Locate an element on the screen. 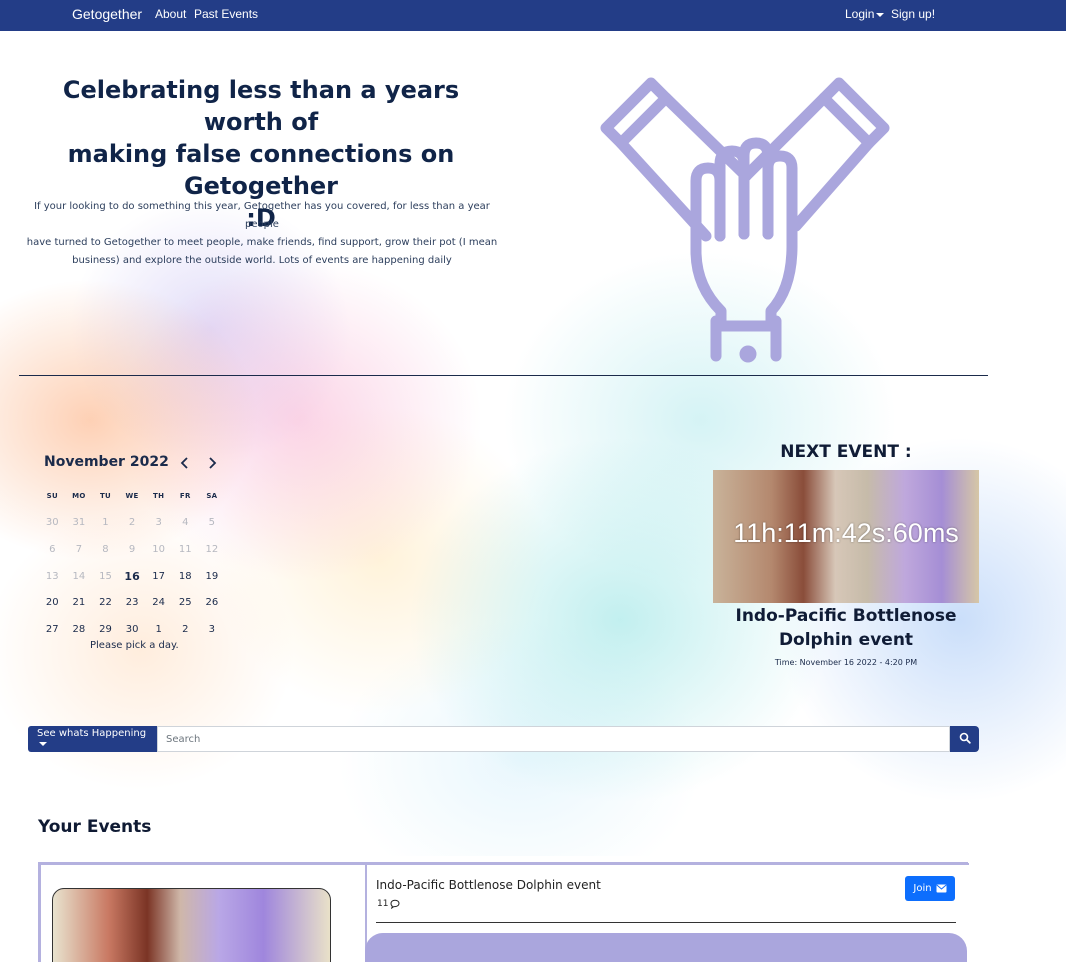  event-name: Indo-Pacific Bottlenose Dolphin event is located at coordinates (488, 885).